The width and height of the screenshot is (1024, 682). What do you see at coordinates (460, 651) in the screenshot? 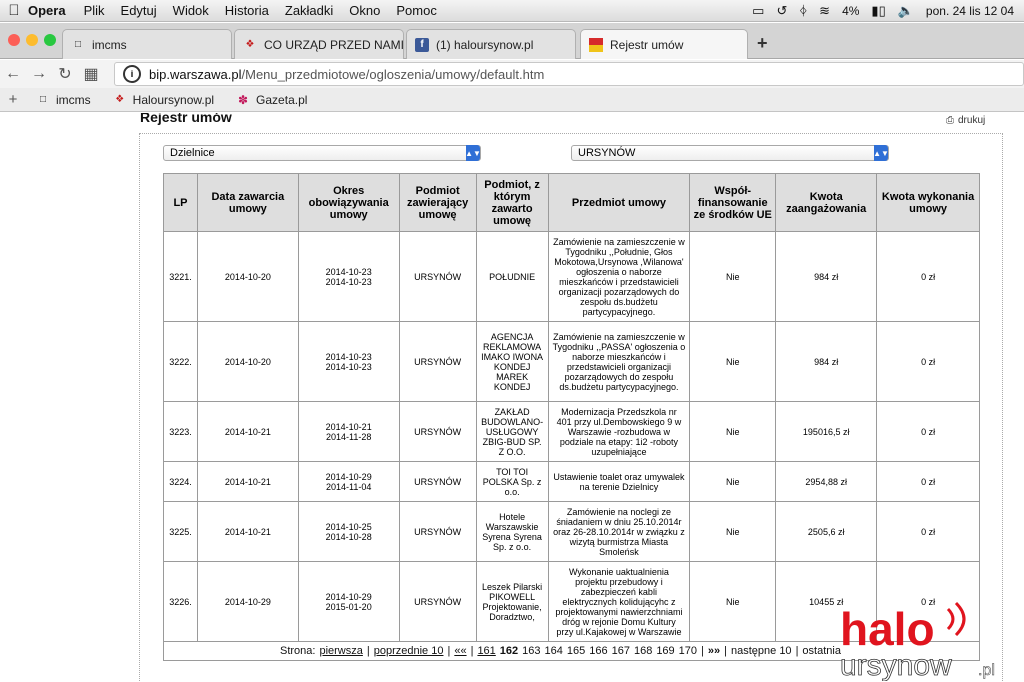
I see `pager-prev-link: ««` at bounding box center [460, 651].